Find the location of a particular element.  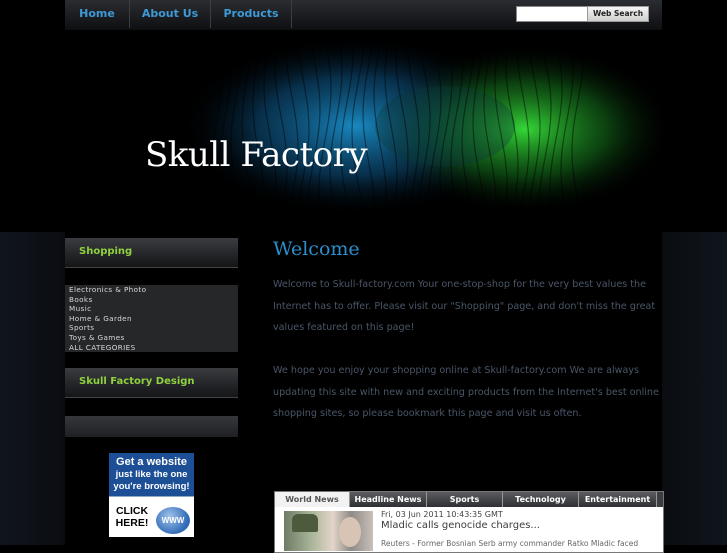

category-link: Electronics & Photo is located at coordinates (151, 290).